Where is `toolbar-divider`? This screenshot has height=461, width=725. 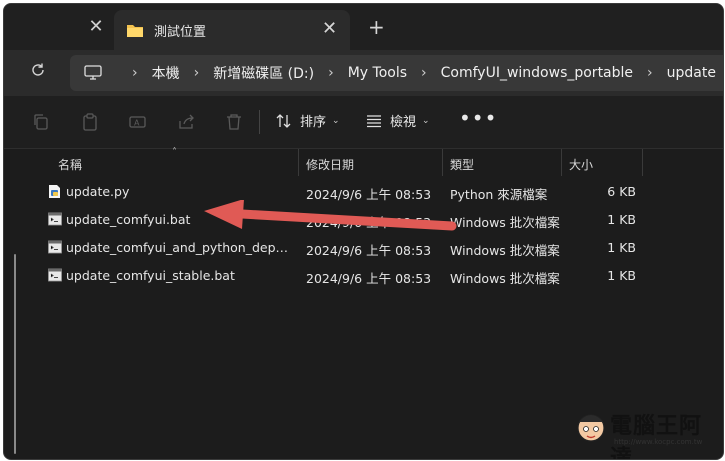 toolbar-divider is located at coordinates (259, 122).